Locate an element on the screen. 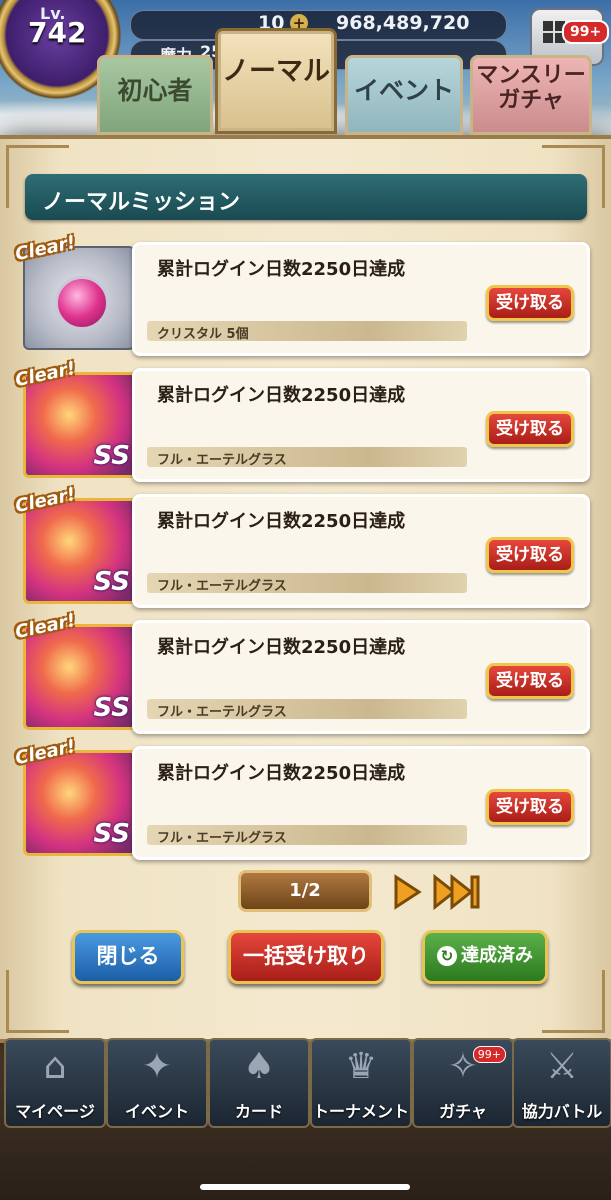 This screenshot has height=1200, width=611. crystal-reward-icon is located at coordinates (79, 298).